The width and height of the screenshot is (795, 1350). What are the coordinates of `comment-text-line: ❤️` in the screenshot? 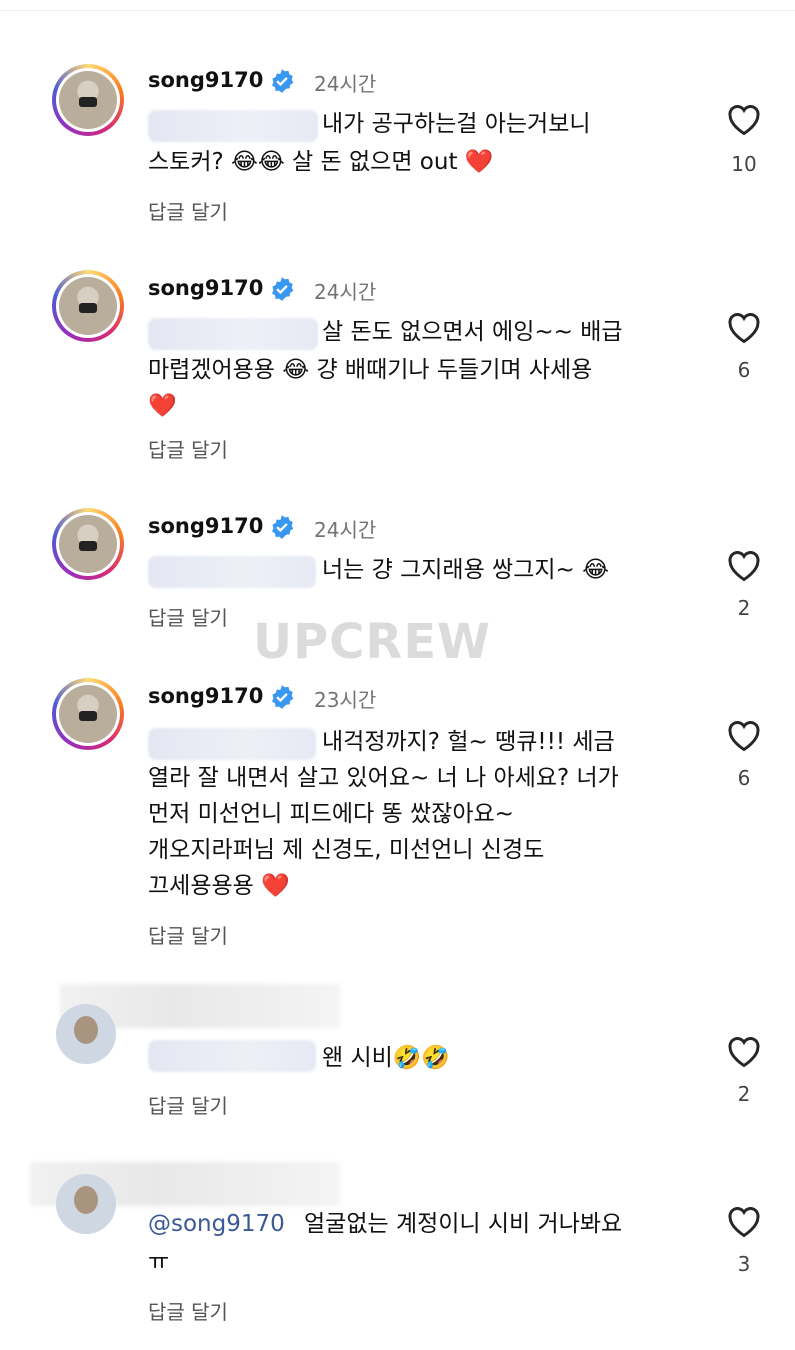 It's located at (162, 406).